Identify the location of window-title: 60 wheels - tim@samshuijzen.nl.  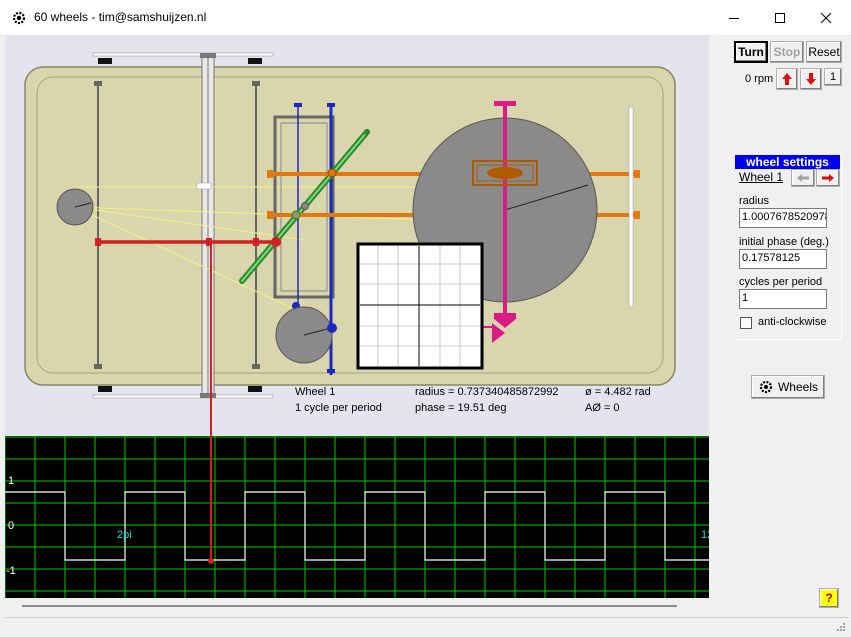
(120, 17).